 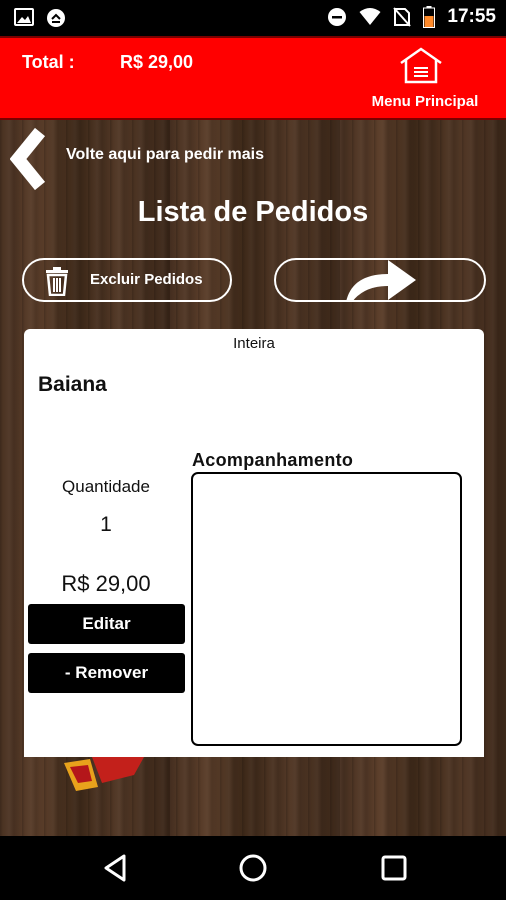 I want to click on quantity-label: Quantidade, so click(x=106, y=486).